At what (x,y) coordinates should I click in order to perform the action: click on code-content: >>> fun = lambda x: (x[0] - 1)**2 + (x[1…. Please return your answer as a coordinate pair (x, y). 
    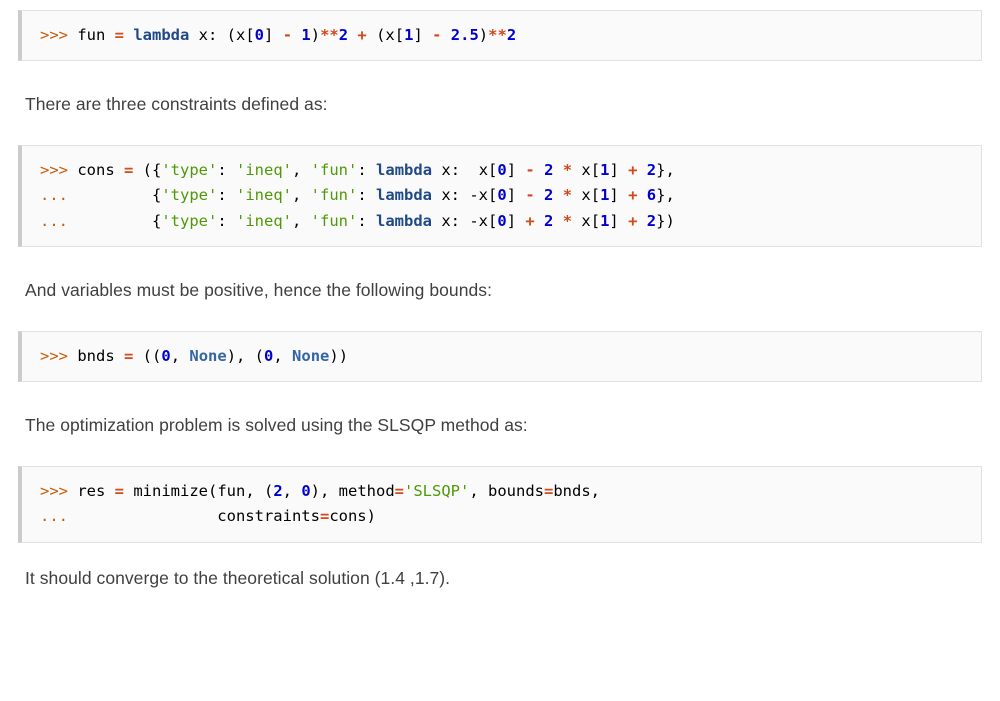
    Looking at the image, I should click on (503, 35).